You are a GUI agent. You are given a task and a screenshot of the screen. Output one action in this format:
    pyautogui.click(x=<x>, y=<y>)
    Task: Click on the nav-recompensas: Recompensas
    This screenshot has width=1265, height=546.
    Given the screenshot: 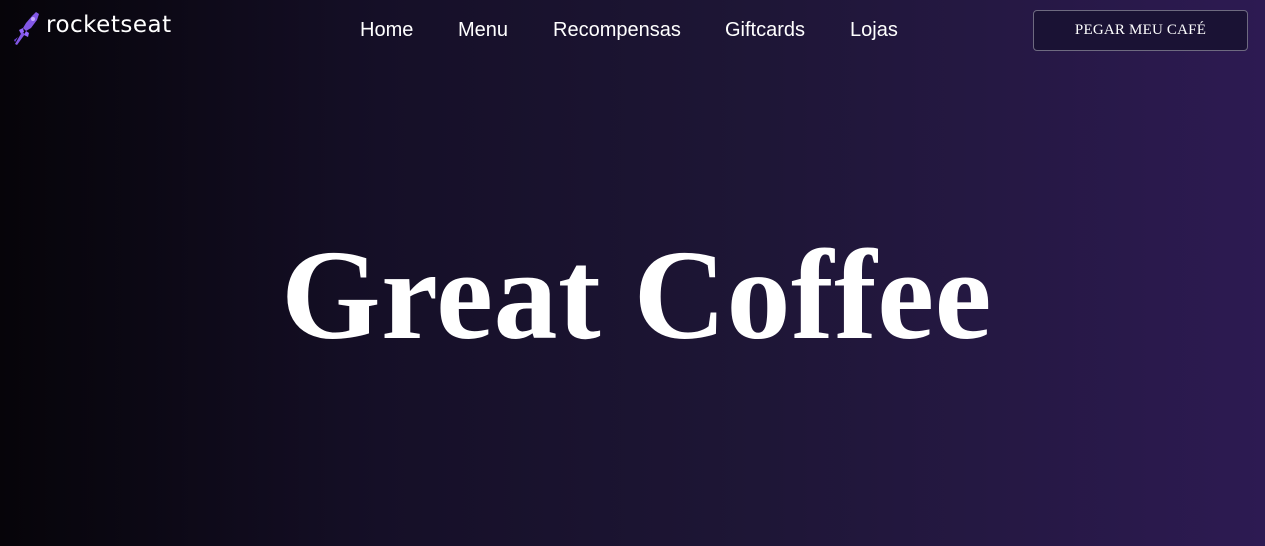 What is the action you would take?
    pyautogui.click(x=617, y=30)
    